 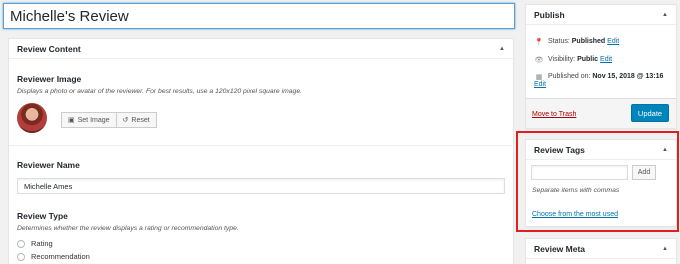 What do you see at coordinates (559, 41) in the screenshot?
I see `status-label: Status:` at bounding box center [559, 41].